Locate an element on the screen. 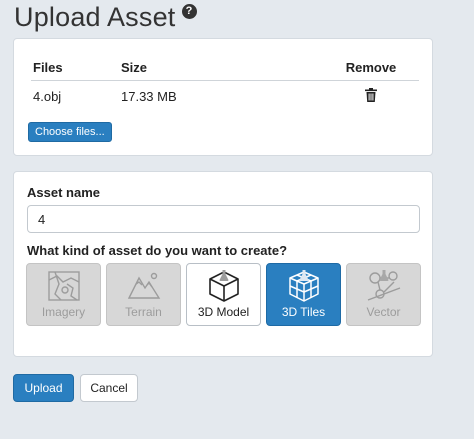 The image size is (474, 439). tile-label-terrain: Terrain is located at coordinates (143, 312).